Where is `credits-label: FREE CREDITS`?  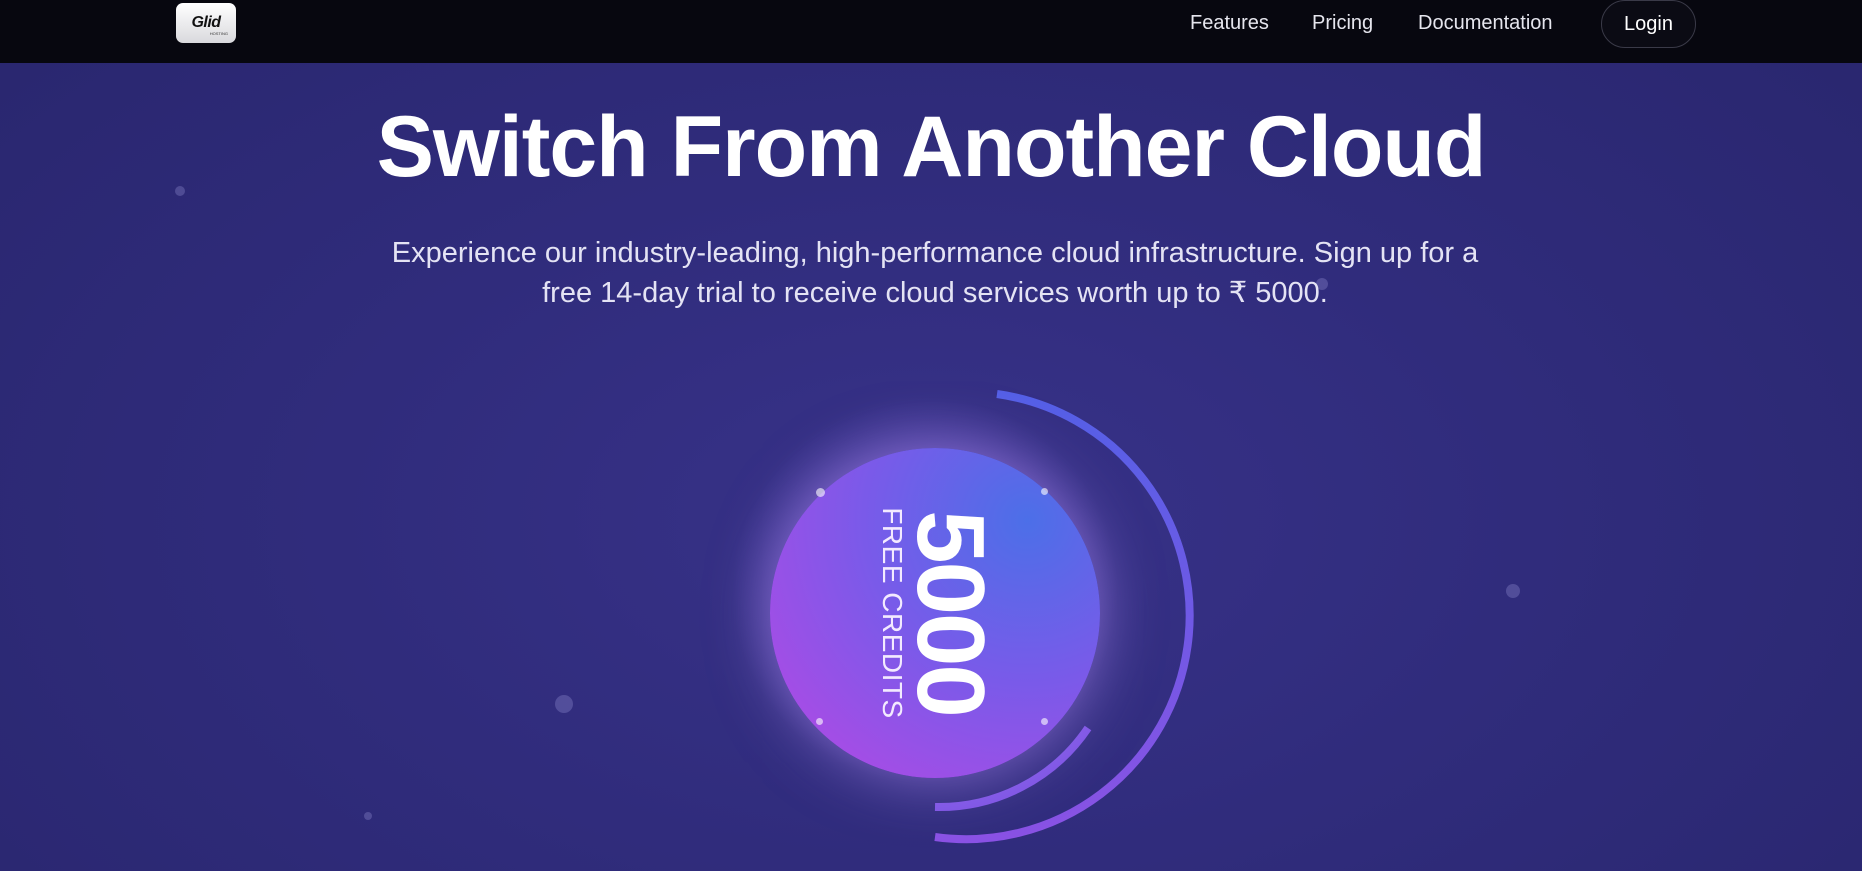 credits-label: FREE CREDITS is located at coordinates (892, 613).